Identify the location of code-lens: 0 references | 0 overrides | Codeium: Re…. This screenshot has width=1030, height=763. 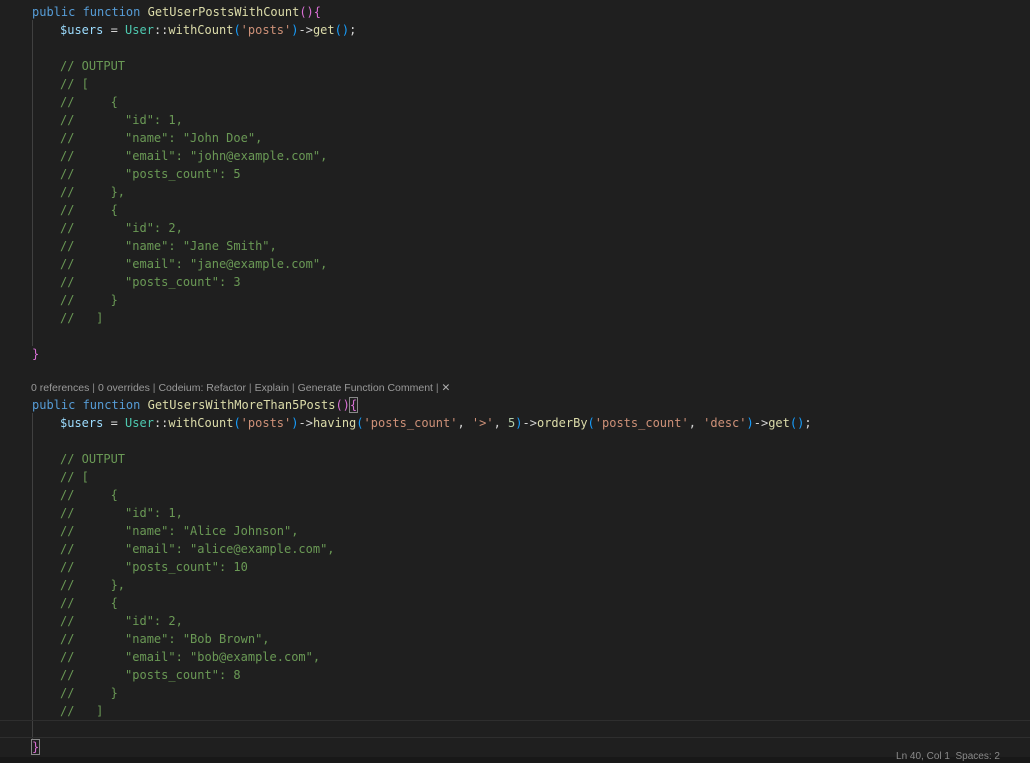
(241, 388).